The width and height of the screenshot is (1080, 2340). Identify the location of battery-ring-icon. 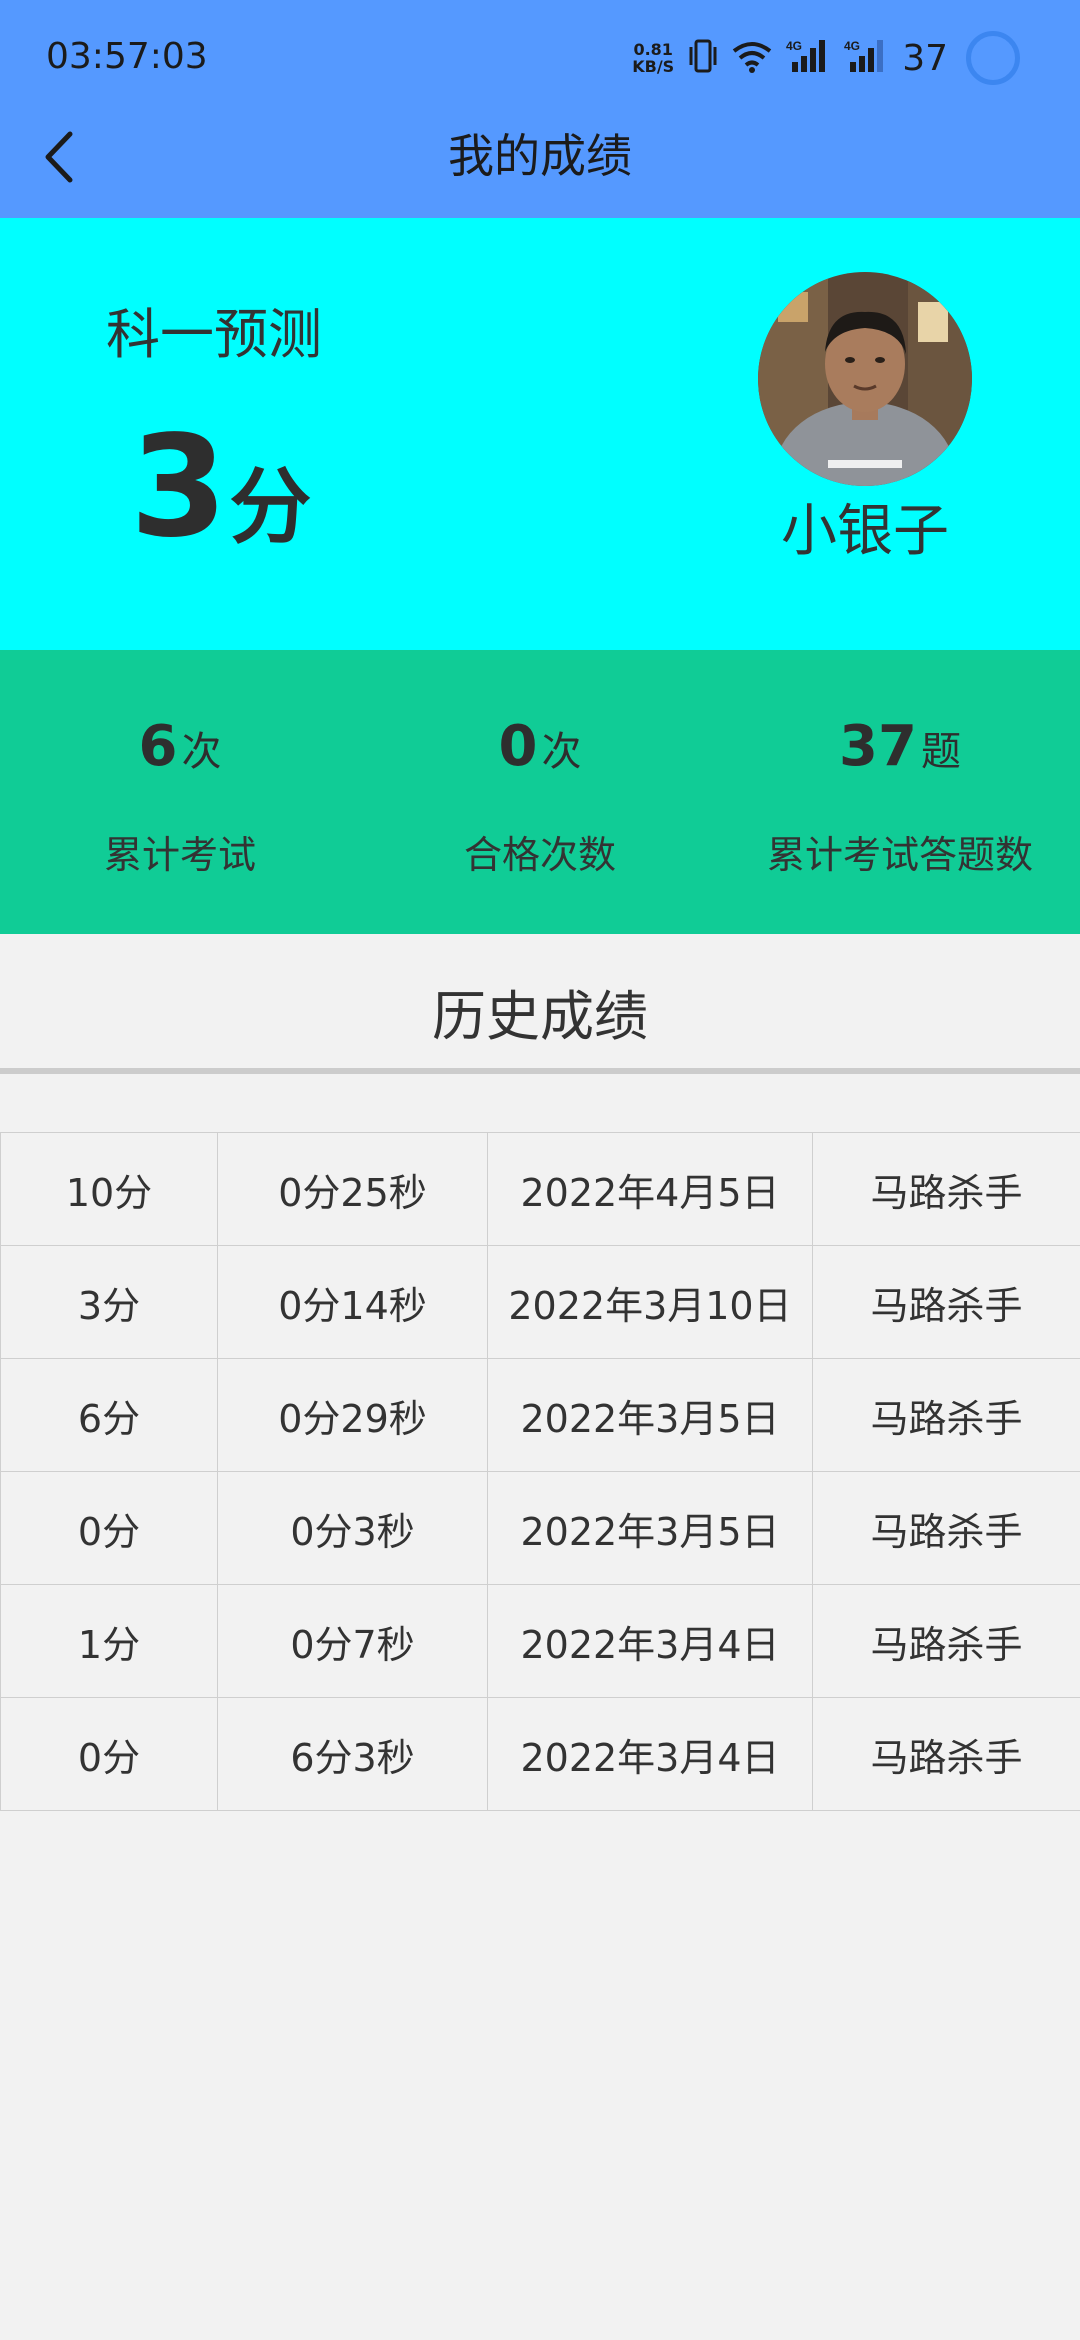
(993, 58).